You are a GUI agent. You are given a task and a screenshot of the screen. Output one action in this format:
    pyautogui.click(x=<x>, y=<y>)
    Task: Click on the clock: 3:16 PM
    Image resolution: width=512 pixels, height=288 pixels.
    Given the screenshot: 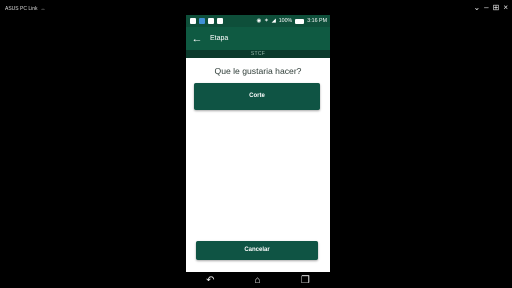 What is the action you would take?
    pyautogui.click(x=317, y=21)
    